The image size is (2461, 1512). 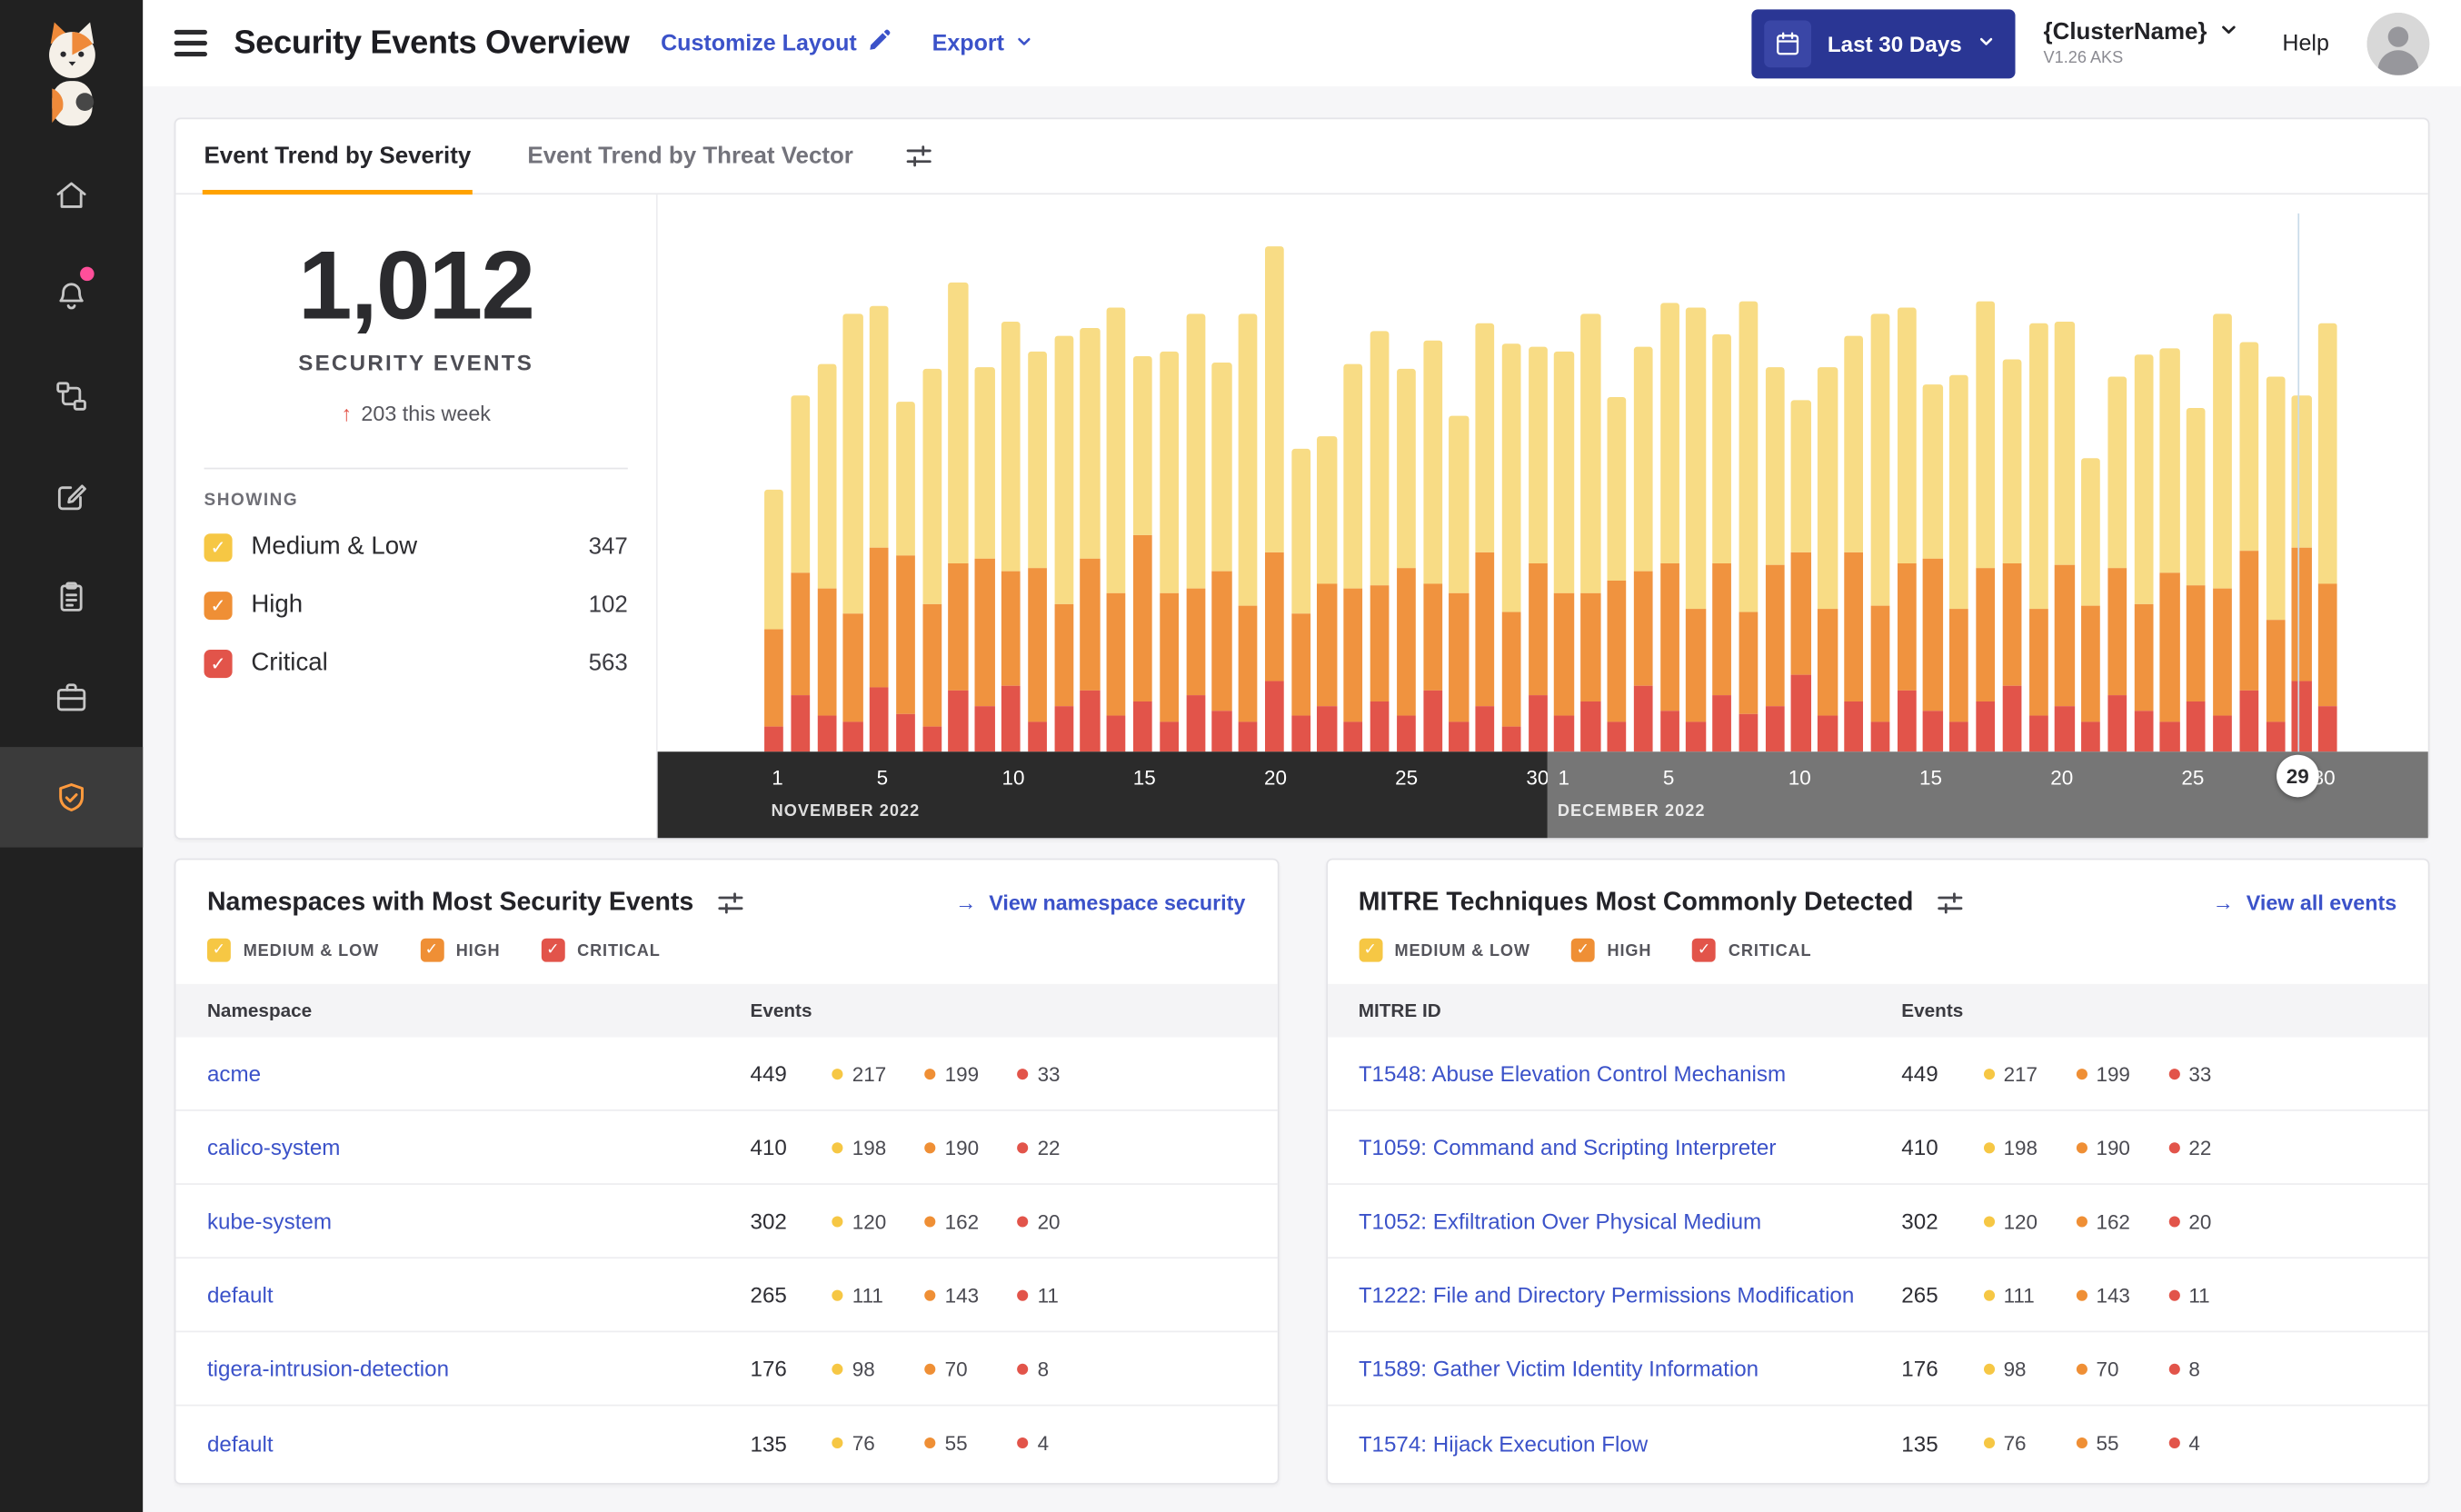 What do you see at coordinates (416, 547) in the screenshot?
I see `legend-toggle-medium-low: ✓ Medium & Low 347` at bounding box center [416, 547].